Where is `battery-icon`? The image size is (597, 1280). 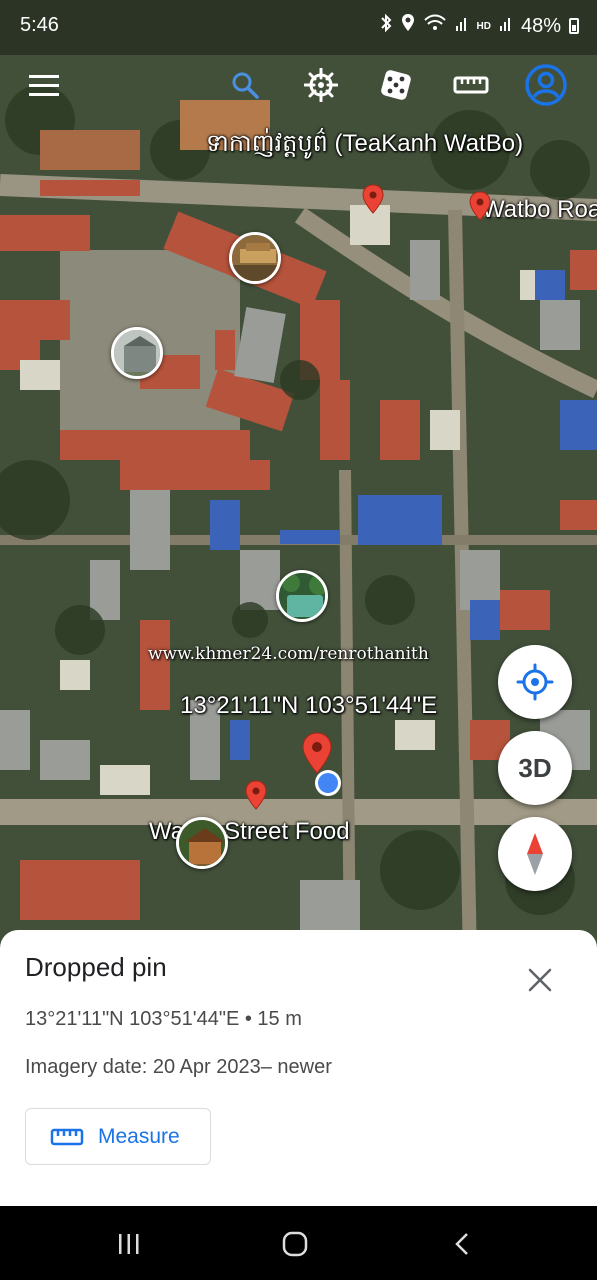
battery-icon is located at coordinates (574, 26).